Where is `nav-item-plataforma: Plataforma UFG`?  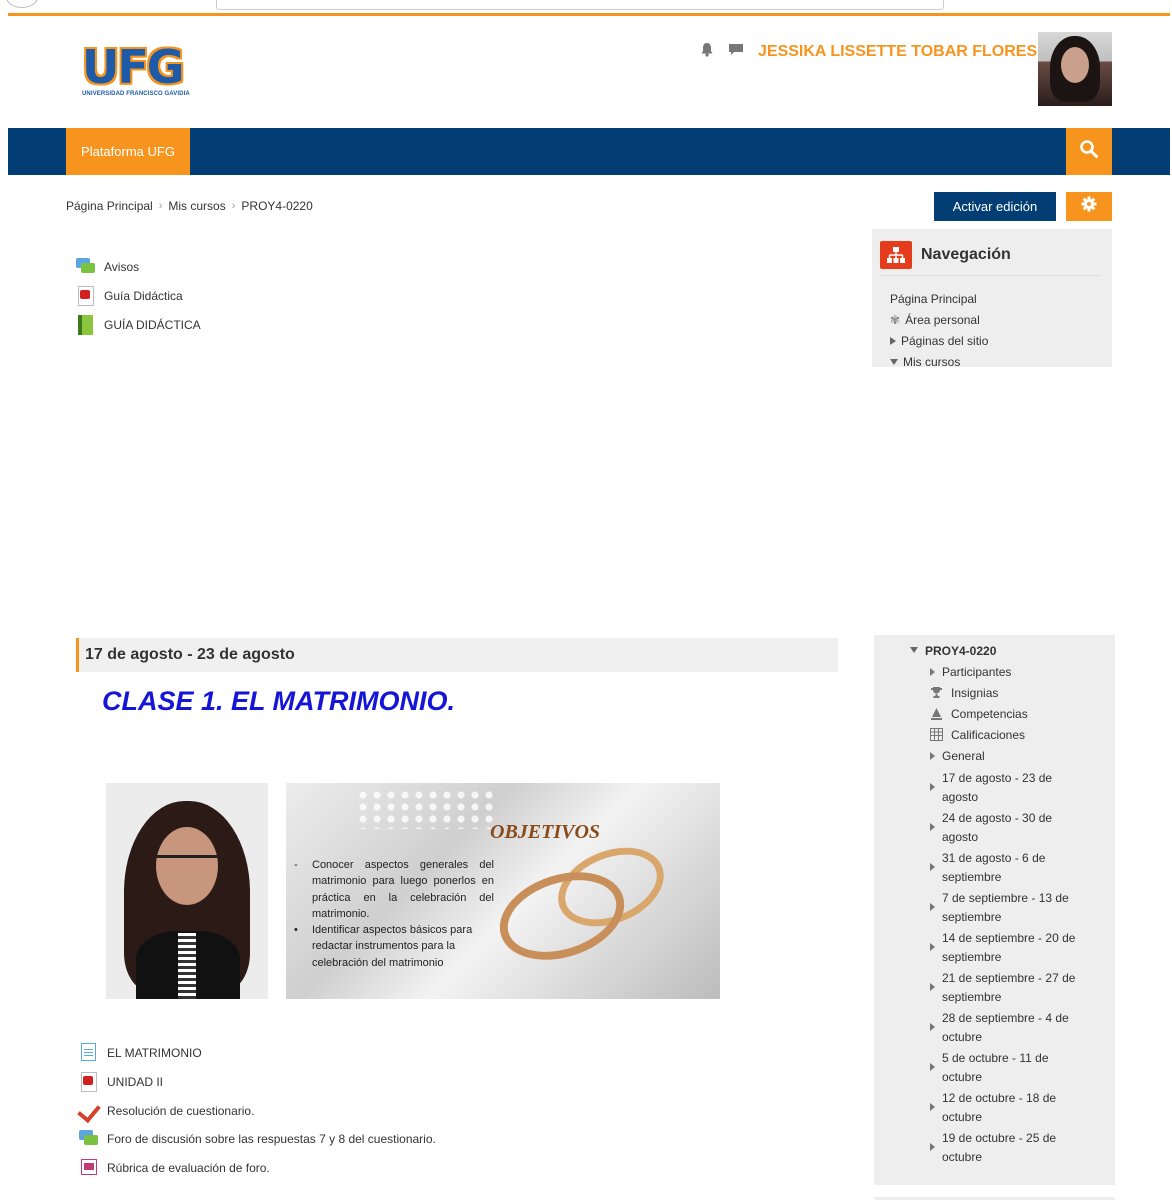
nav-item-plataforma: Plataforma UFG is located at coordinates (128, 151).